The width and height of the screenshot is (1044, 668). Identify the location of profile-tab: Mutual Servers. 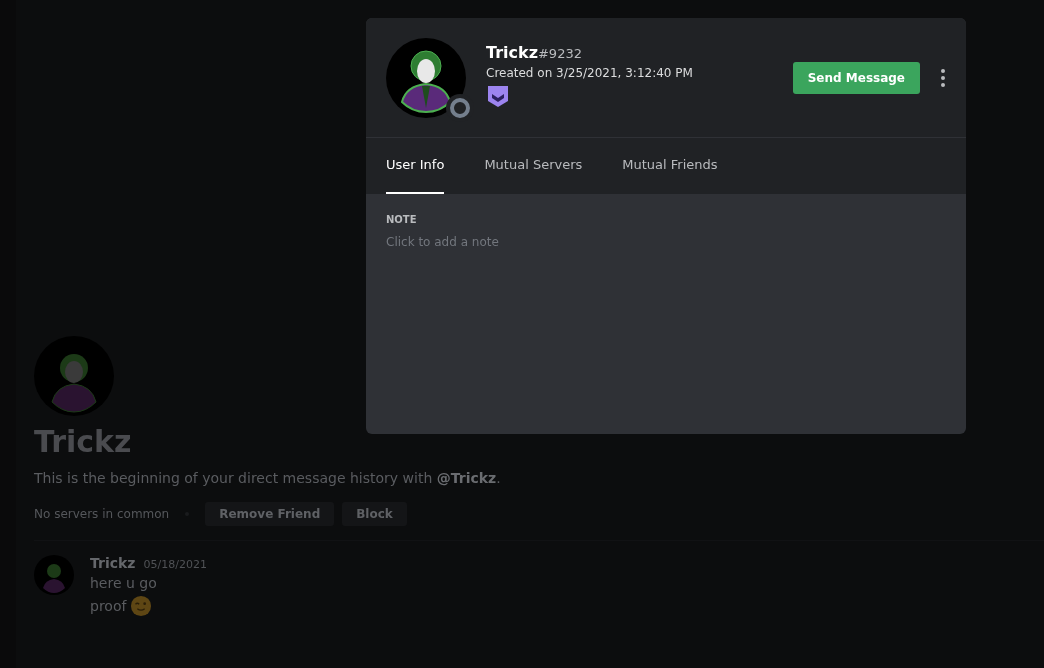
(533, 166).